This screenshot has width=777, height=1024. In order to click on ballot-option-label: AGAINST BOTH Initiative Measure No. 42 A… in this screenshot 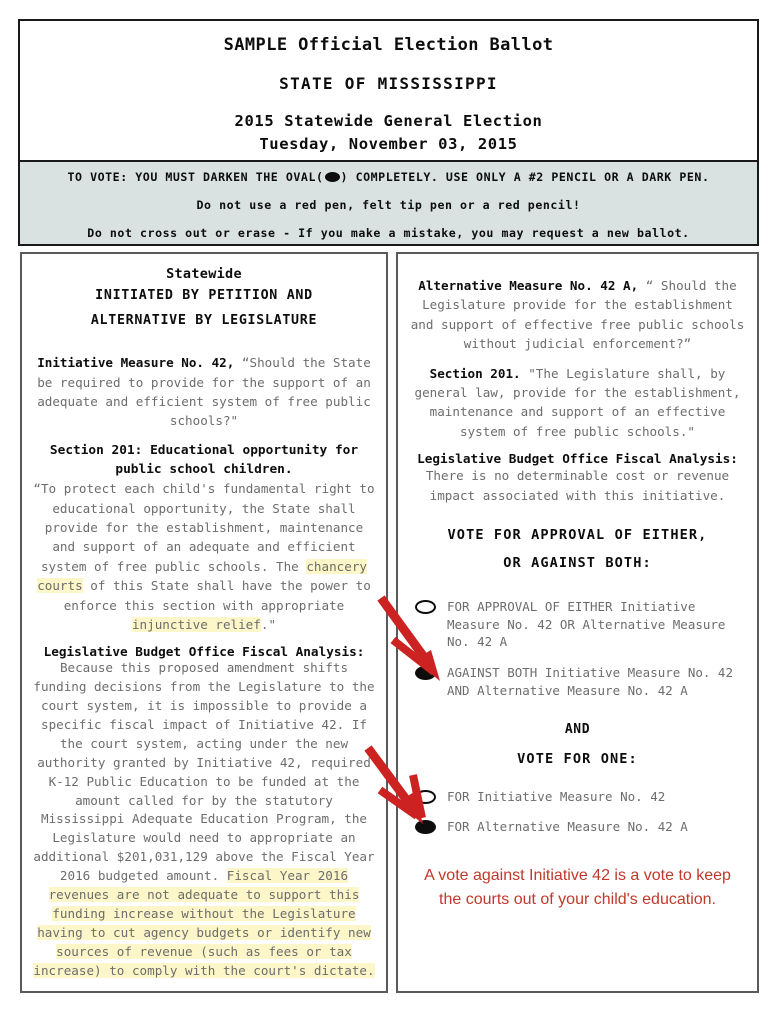, I will do `click(590, 681)`.